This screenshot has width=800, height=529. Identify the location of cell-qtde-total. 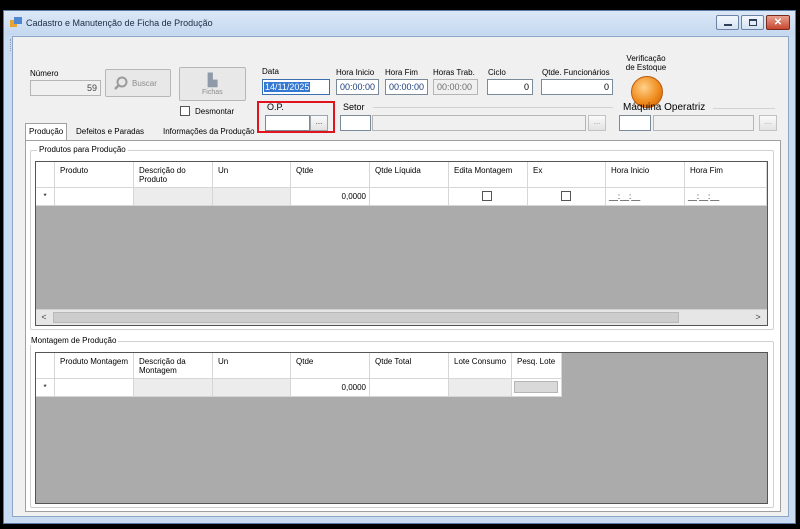
(409, 388).